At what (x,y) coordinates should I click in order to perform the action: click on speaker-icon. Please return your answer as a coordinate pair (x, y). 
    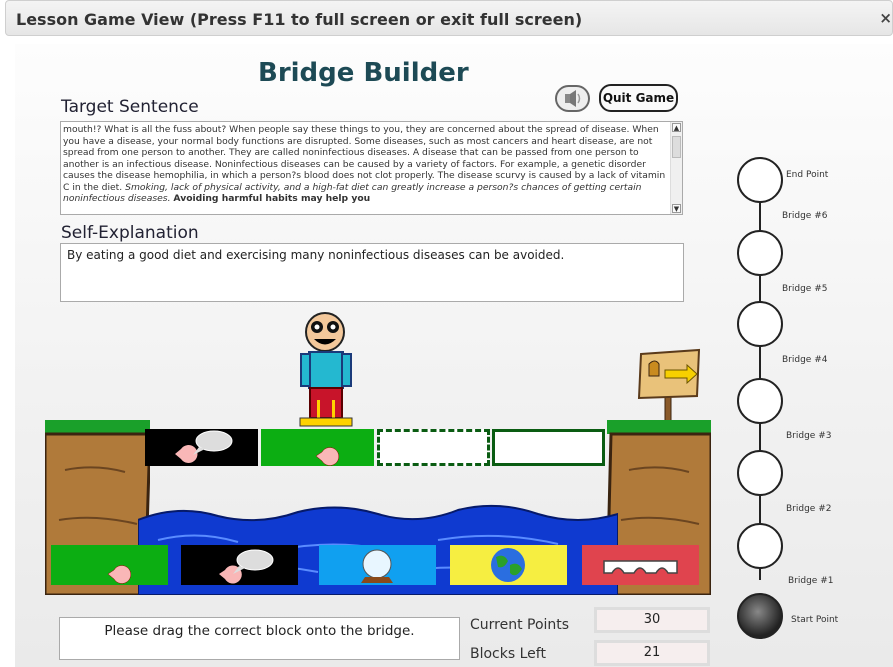
    Looking at the image, I should click on (573, 98).